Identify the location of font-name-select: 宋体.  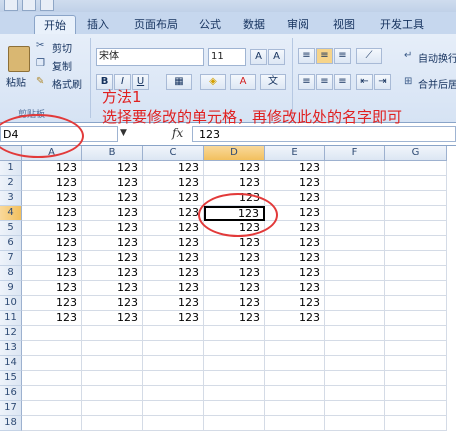
(150, 57).